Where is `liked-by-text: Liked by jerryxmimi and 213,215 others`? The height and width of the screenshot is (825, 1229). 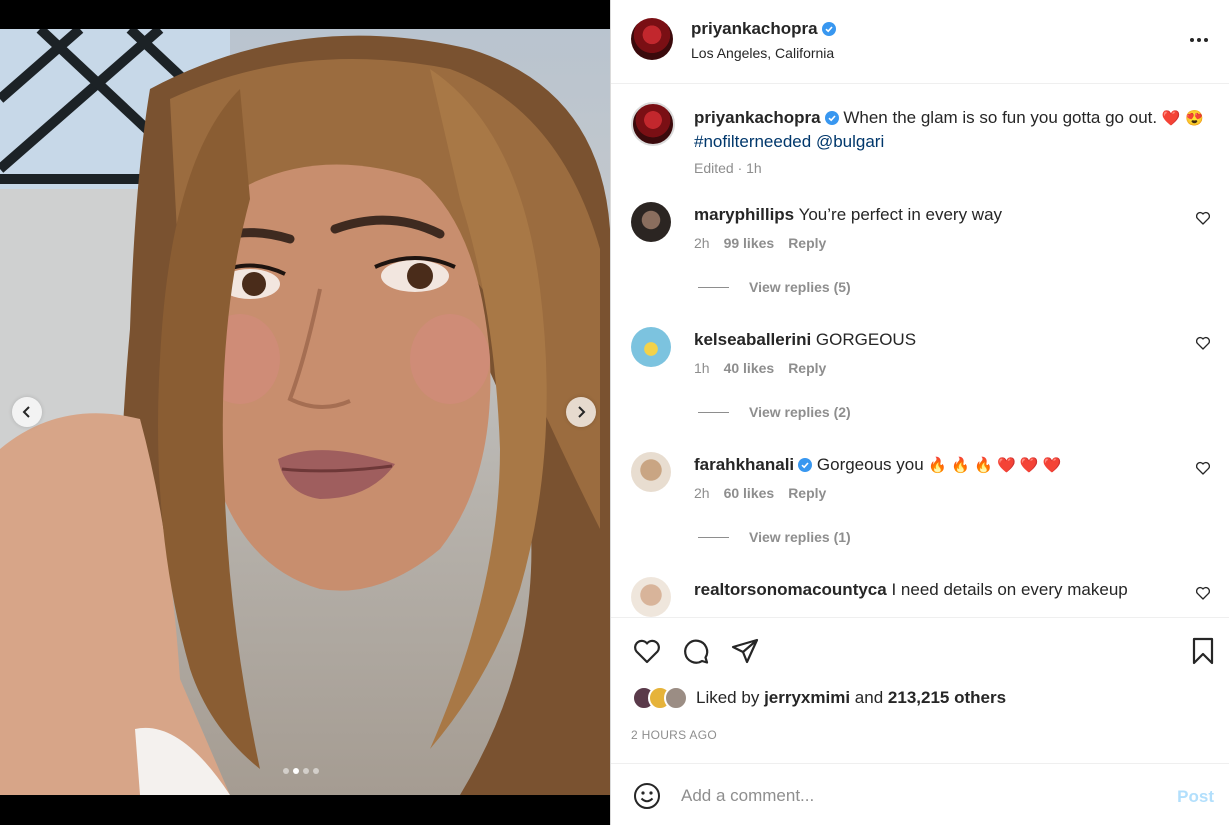
liked-by-text: Liked by jerryxmimi and 213,215 others is located at coordinates (851, 698).